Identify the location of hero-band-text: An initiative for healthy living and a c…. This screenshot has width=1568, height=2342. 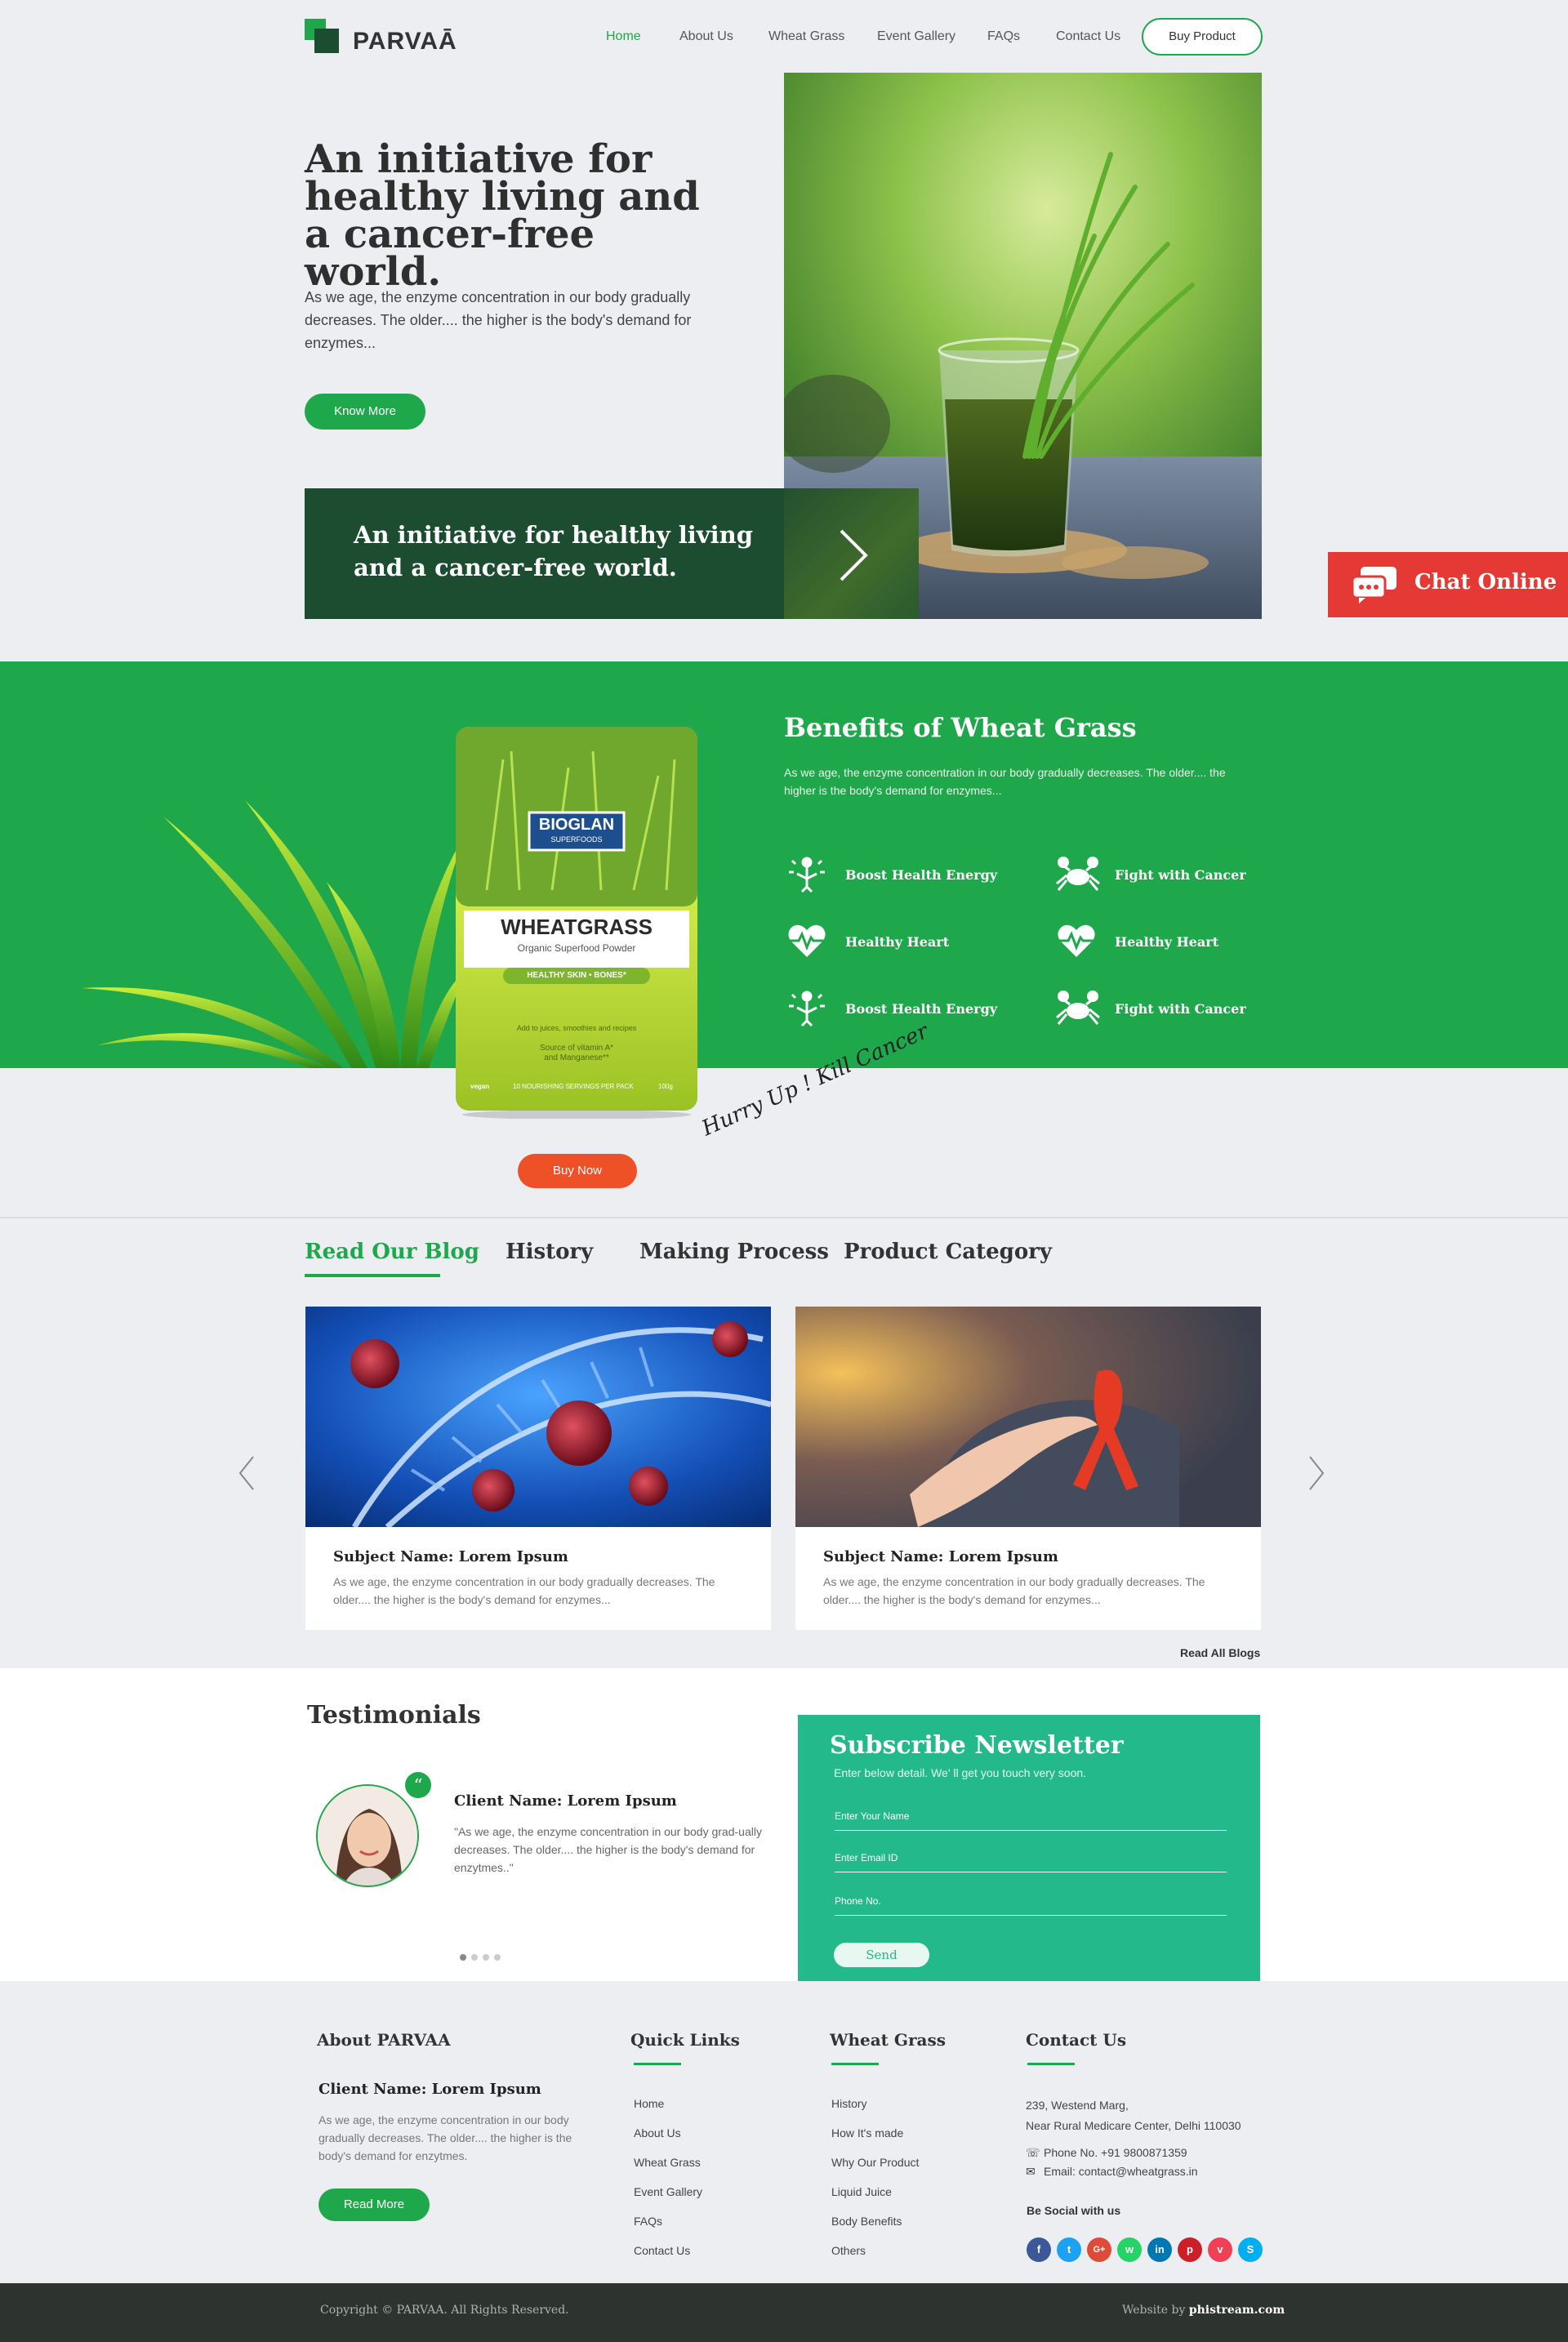
(554, 551).